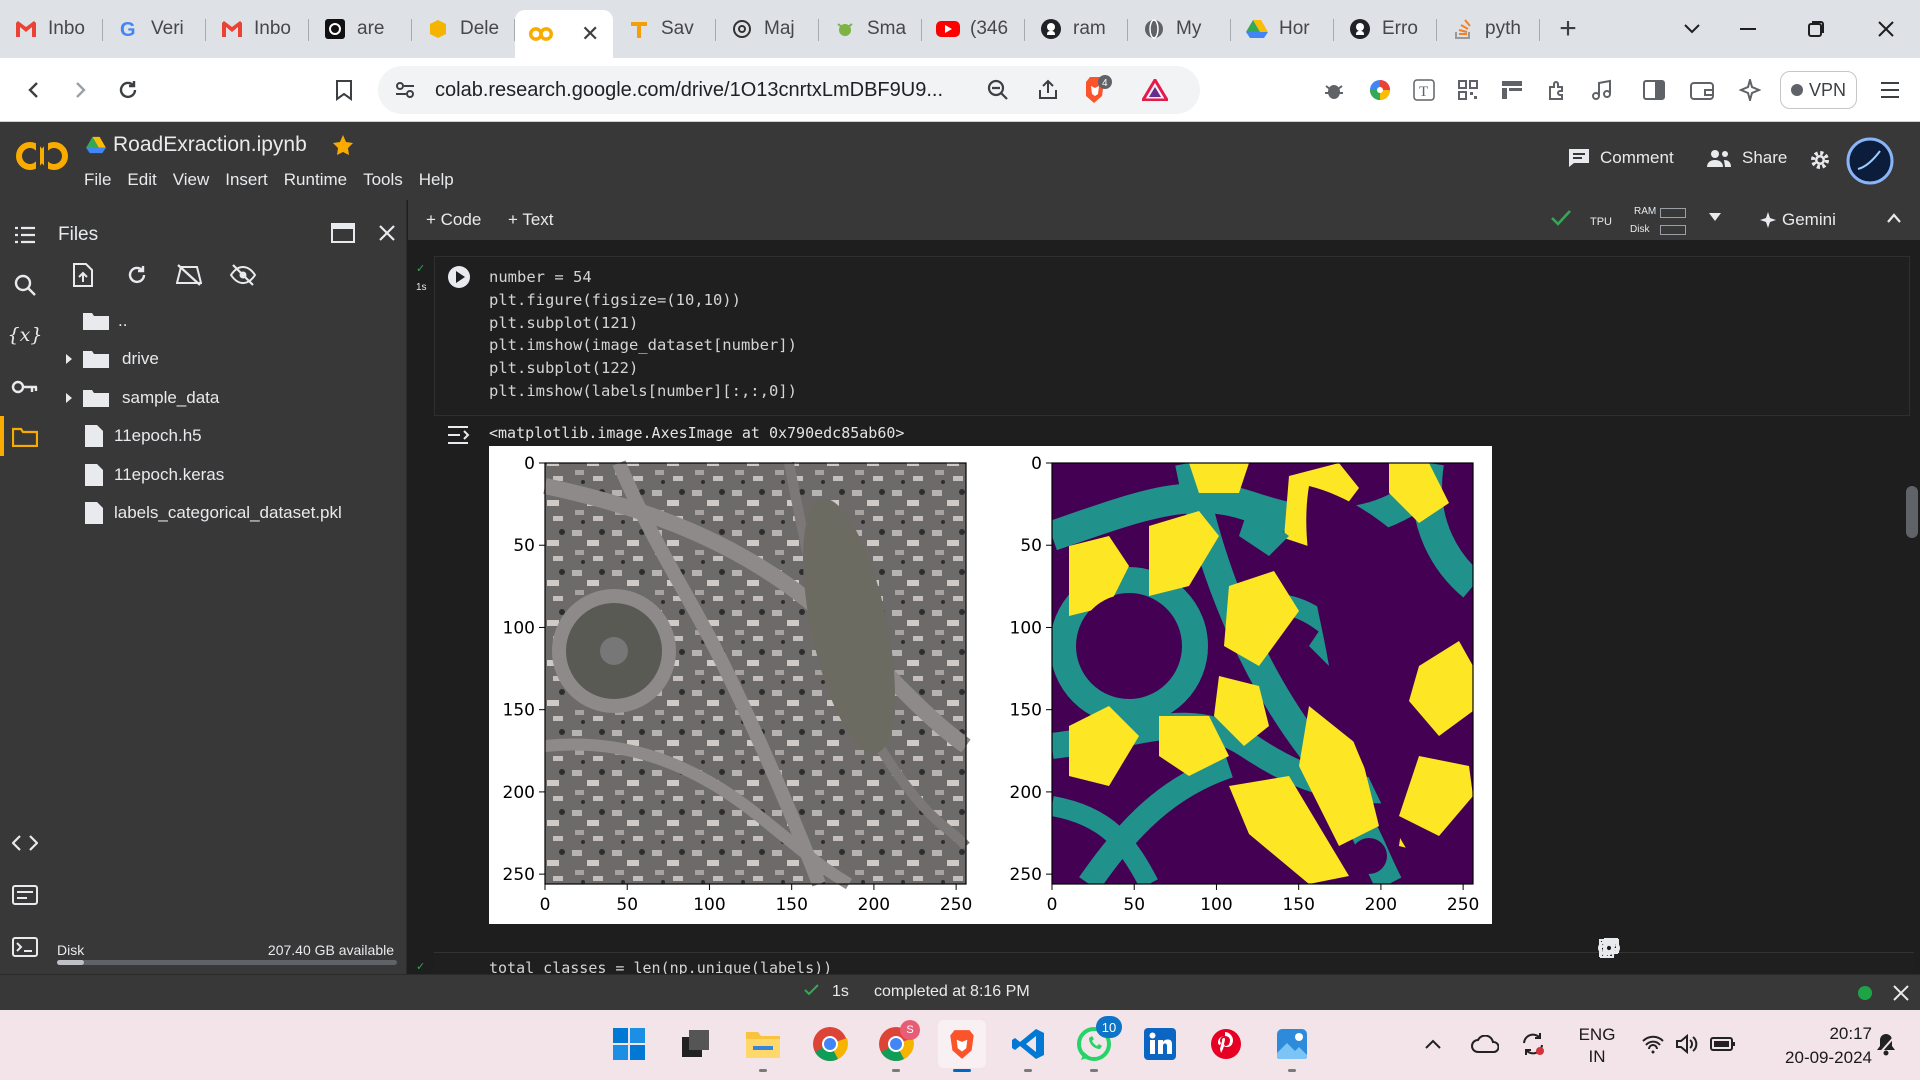 This screenshot has height=1080, width=1920. I want to click on onedrive-icon, so click(1485, 1044).